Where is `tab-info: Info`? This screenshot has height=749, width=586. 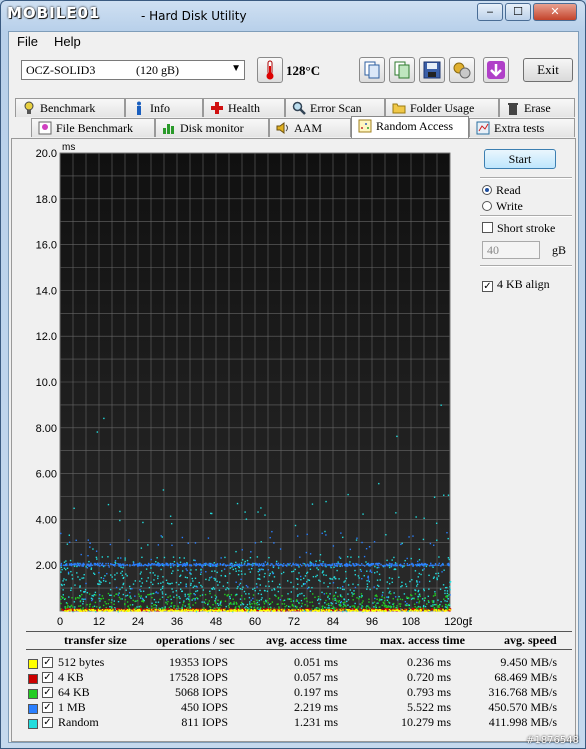 tab-info: Info is located at coordinates (164, 107).